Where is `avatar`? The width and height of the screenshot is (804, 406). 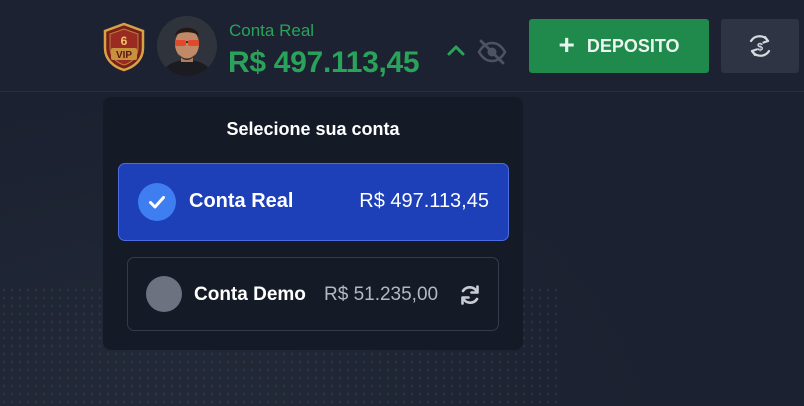
avatar is located at coordinates (187, 46).